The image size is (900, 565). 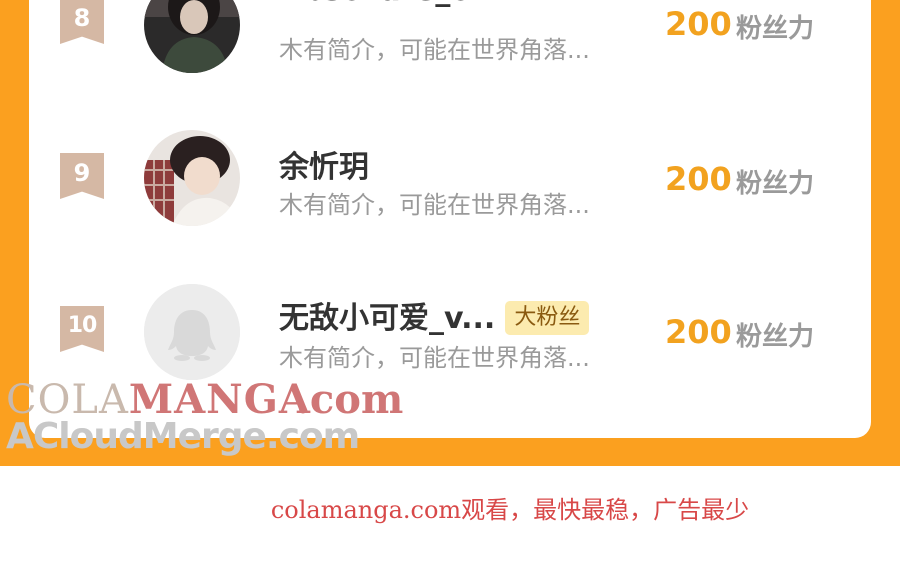 What do you see at coordinates (82, 22) in the screenshot?
I see `rank-ribbon: 8` at bounding box center [82, 22].